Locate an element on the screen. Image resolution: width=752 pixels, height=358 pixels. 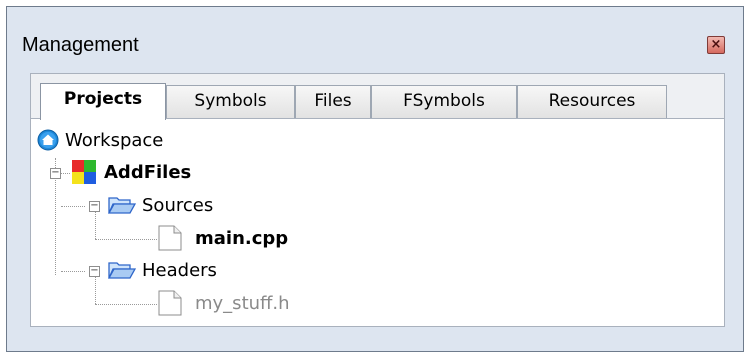
close-icon: × is located at coordinates (716, 45).